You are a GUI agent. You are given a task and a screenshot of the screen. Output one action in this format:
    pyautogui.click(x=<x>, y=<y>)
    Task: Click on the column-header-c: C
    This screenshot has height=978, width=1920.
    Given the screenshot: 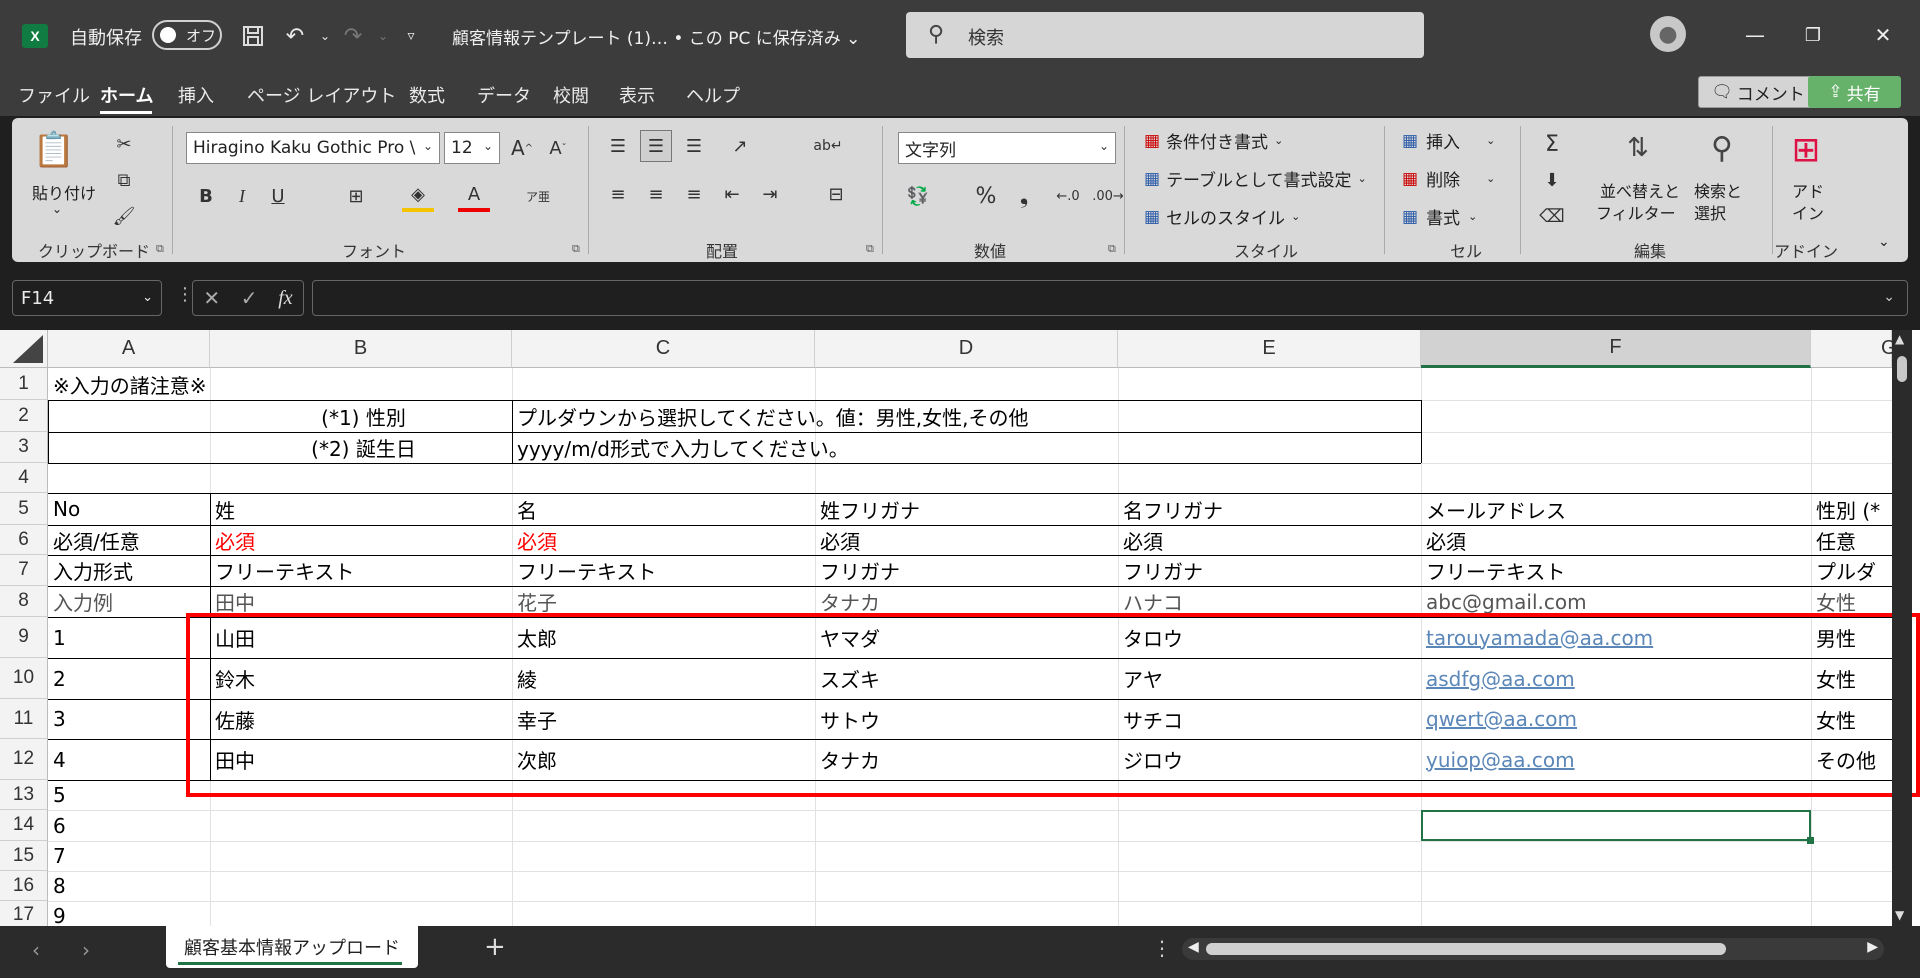 What is the action you would take?
    pyautogui.click(x=663, y=349)
    